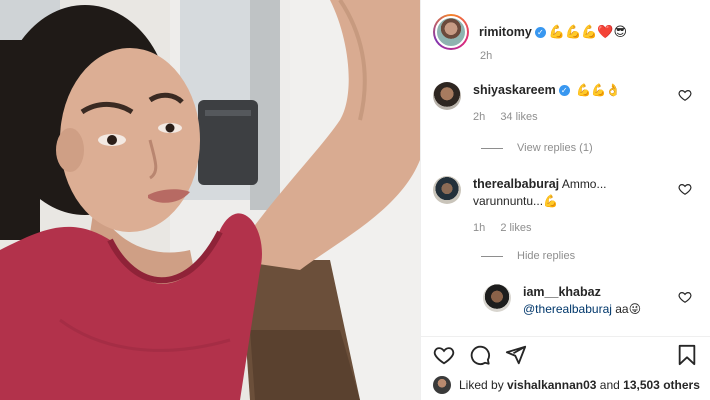 This screenshot has width=710, height=400. I want to click on comment-meta: 1h 2 likes, so click(572, 228).